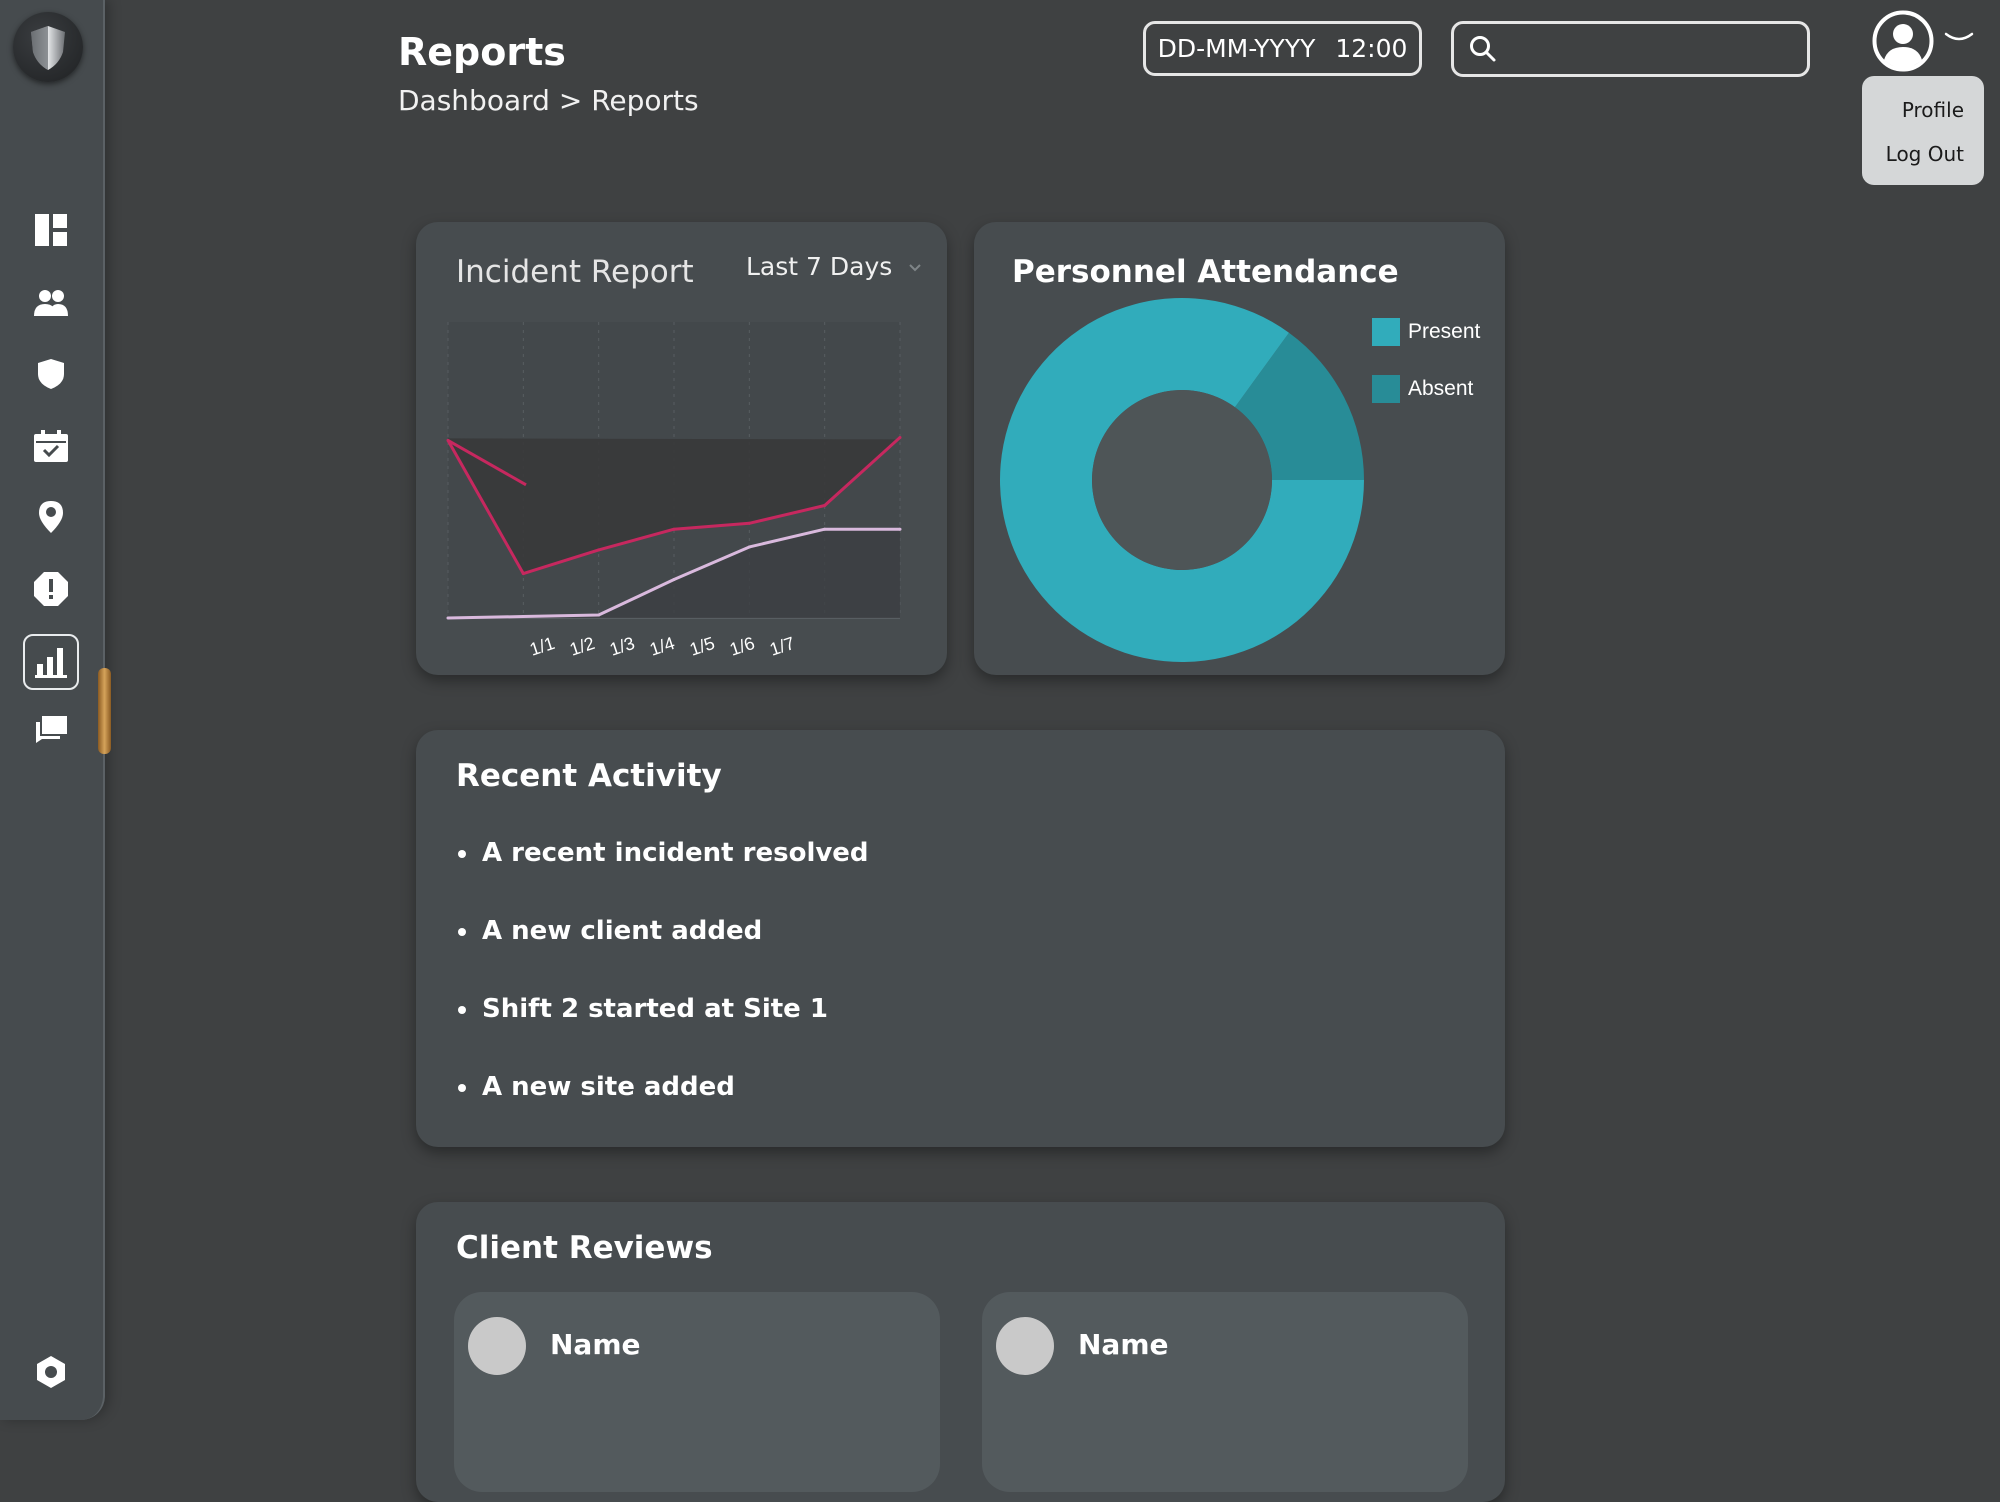 The width and height of the screenshot is (2000, 1502). I want to click on legend-present: Present, so click(1426, 332).